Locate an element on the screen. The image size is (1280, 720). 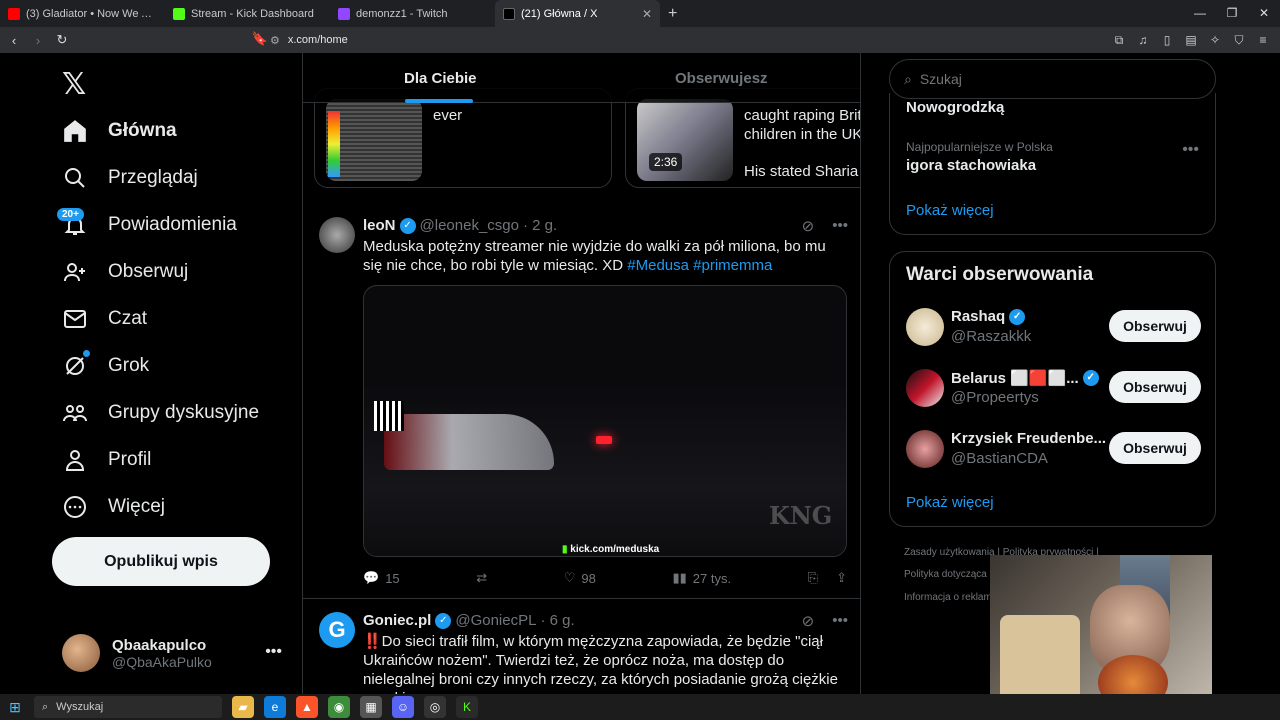
nav-profile: Profil is located at coordinates (106, 460).